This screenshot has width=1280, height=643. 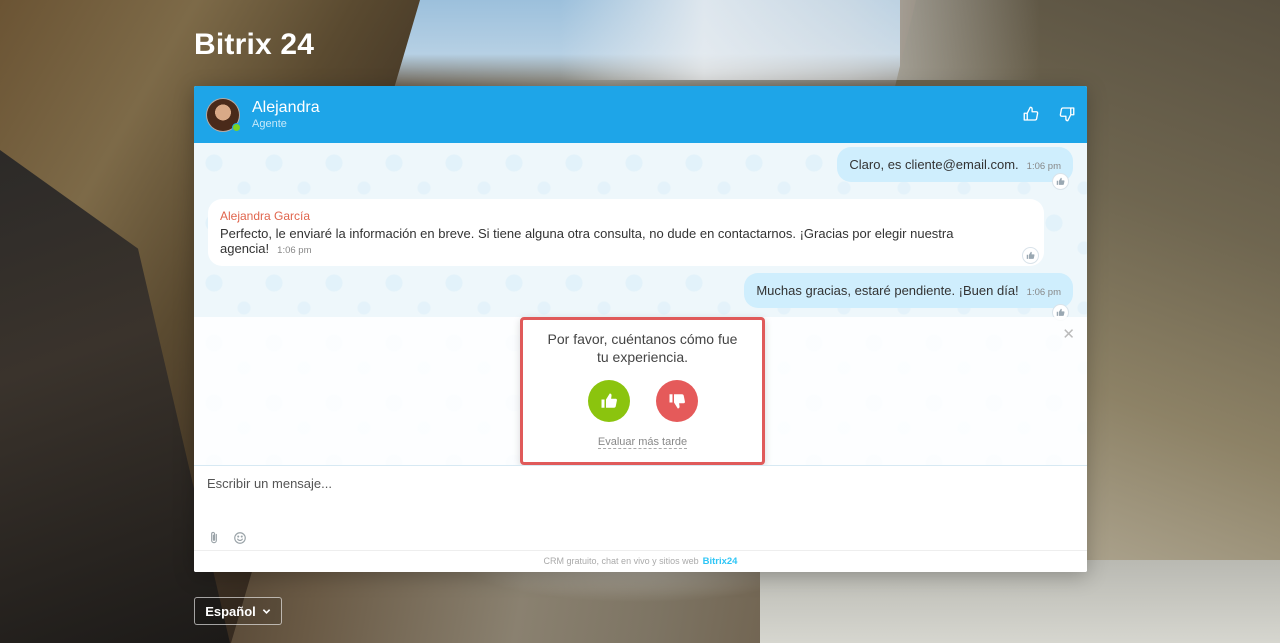 I want to click on chat-header: Alejandra Agente, so click(x=640, y=114).